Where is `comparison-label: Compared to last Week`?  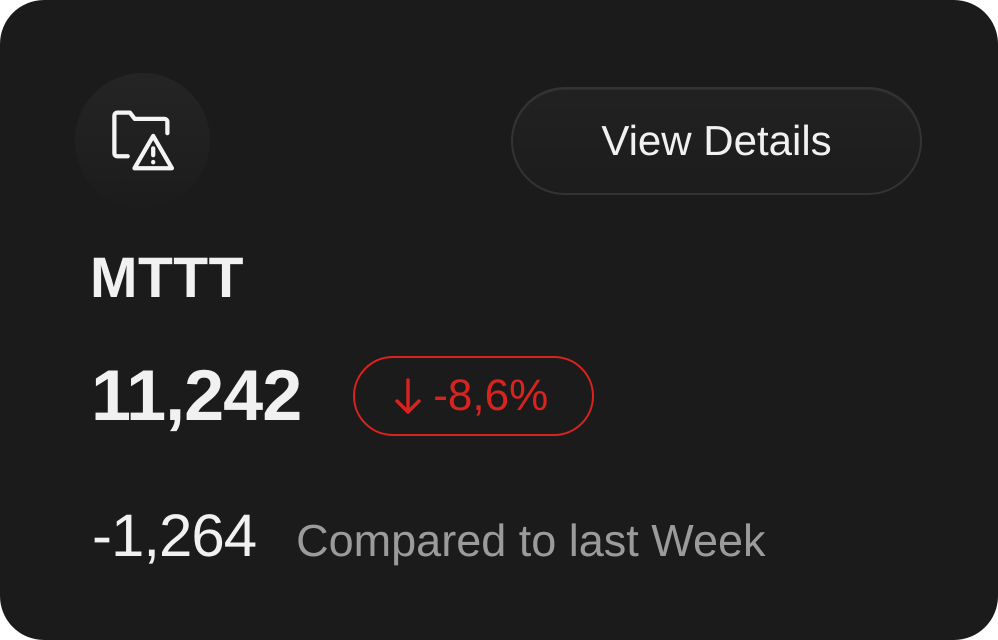
comparison-label: Compared to last Week is located at coordinates (531, 541).